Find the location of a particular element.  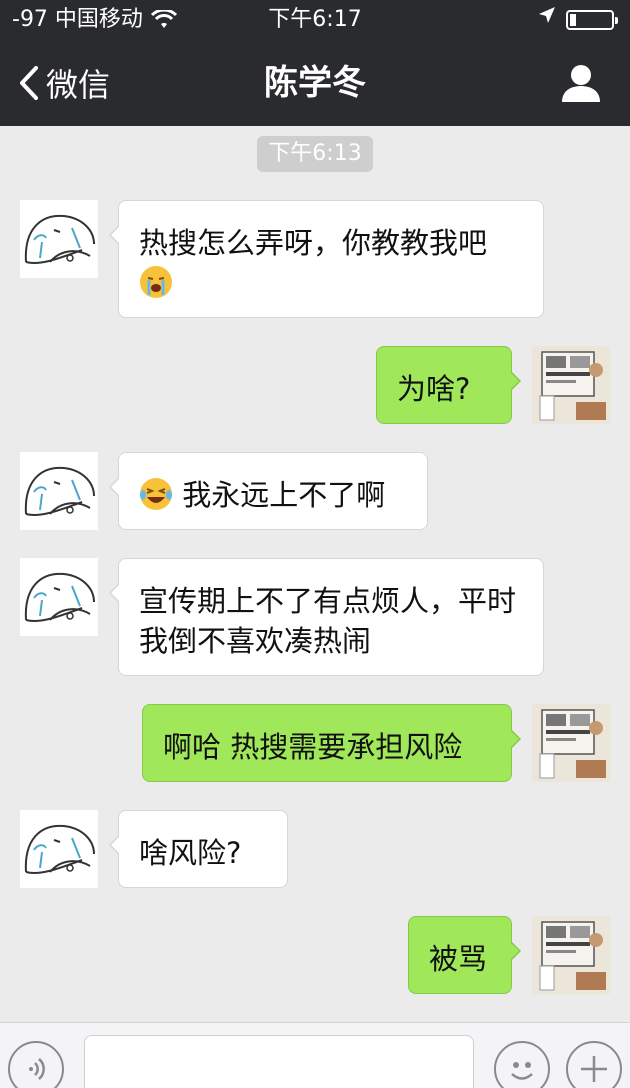

message-text: 宣传期上不了有点烦人，平时我倒不喜欢凑热闹 is located at coordinates (328, 621).